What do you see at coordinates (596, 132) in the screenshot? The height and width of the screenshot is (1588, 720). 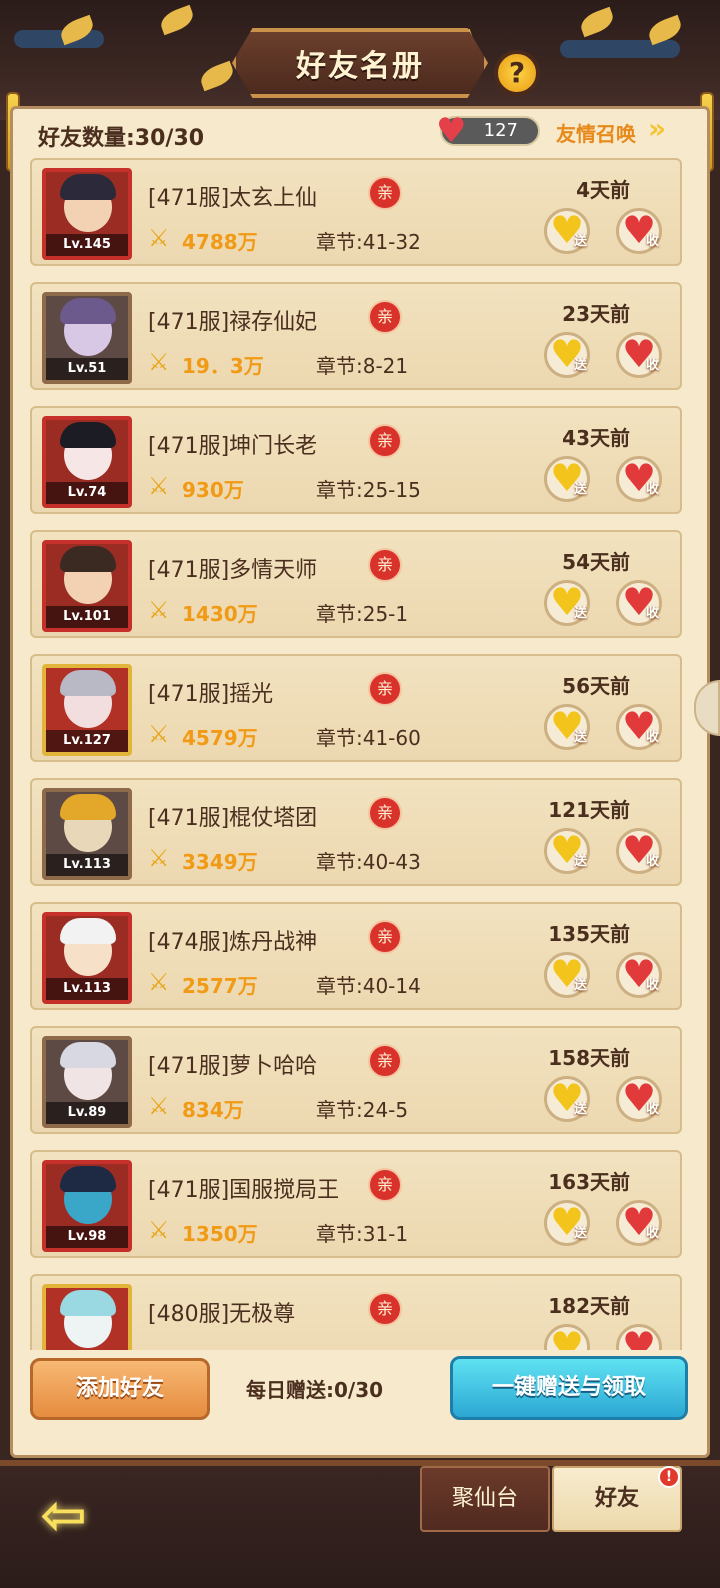 I see `friendship-summon-link: 友情召唤` at bounding box center [596, 132].